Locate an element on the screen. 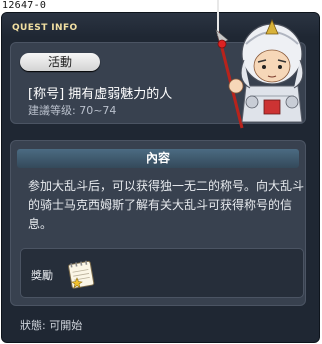 The width and height of the screenshot is (322, 344). category-badge: 活動 is located at coordinates (60, 62).